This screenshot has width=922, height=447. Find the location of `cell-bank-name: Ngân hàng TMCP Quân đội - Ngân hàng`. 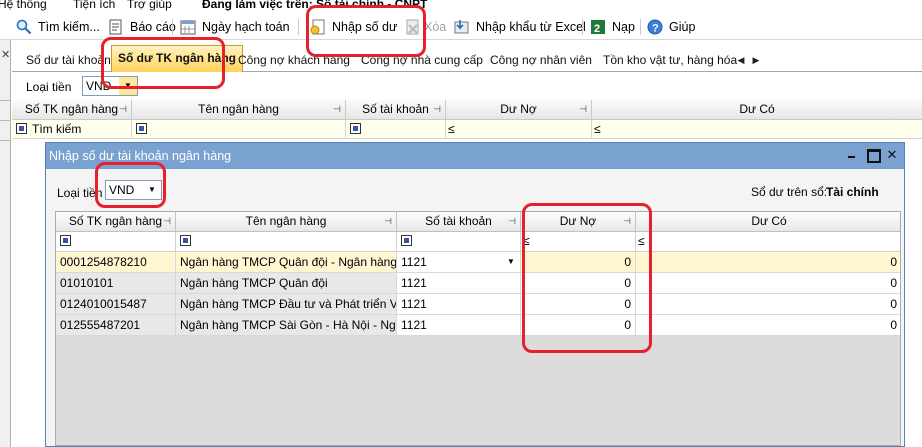

cell-bank-name: Ngân hàng TMCP Quân đội - Ngân hàng is located at coordinates (286, 262).